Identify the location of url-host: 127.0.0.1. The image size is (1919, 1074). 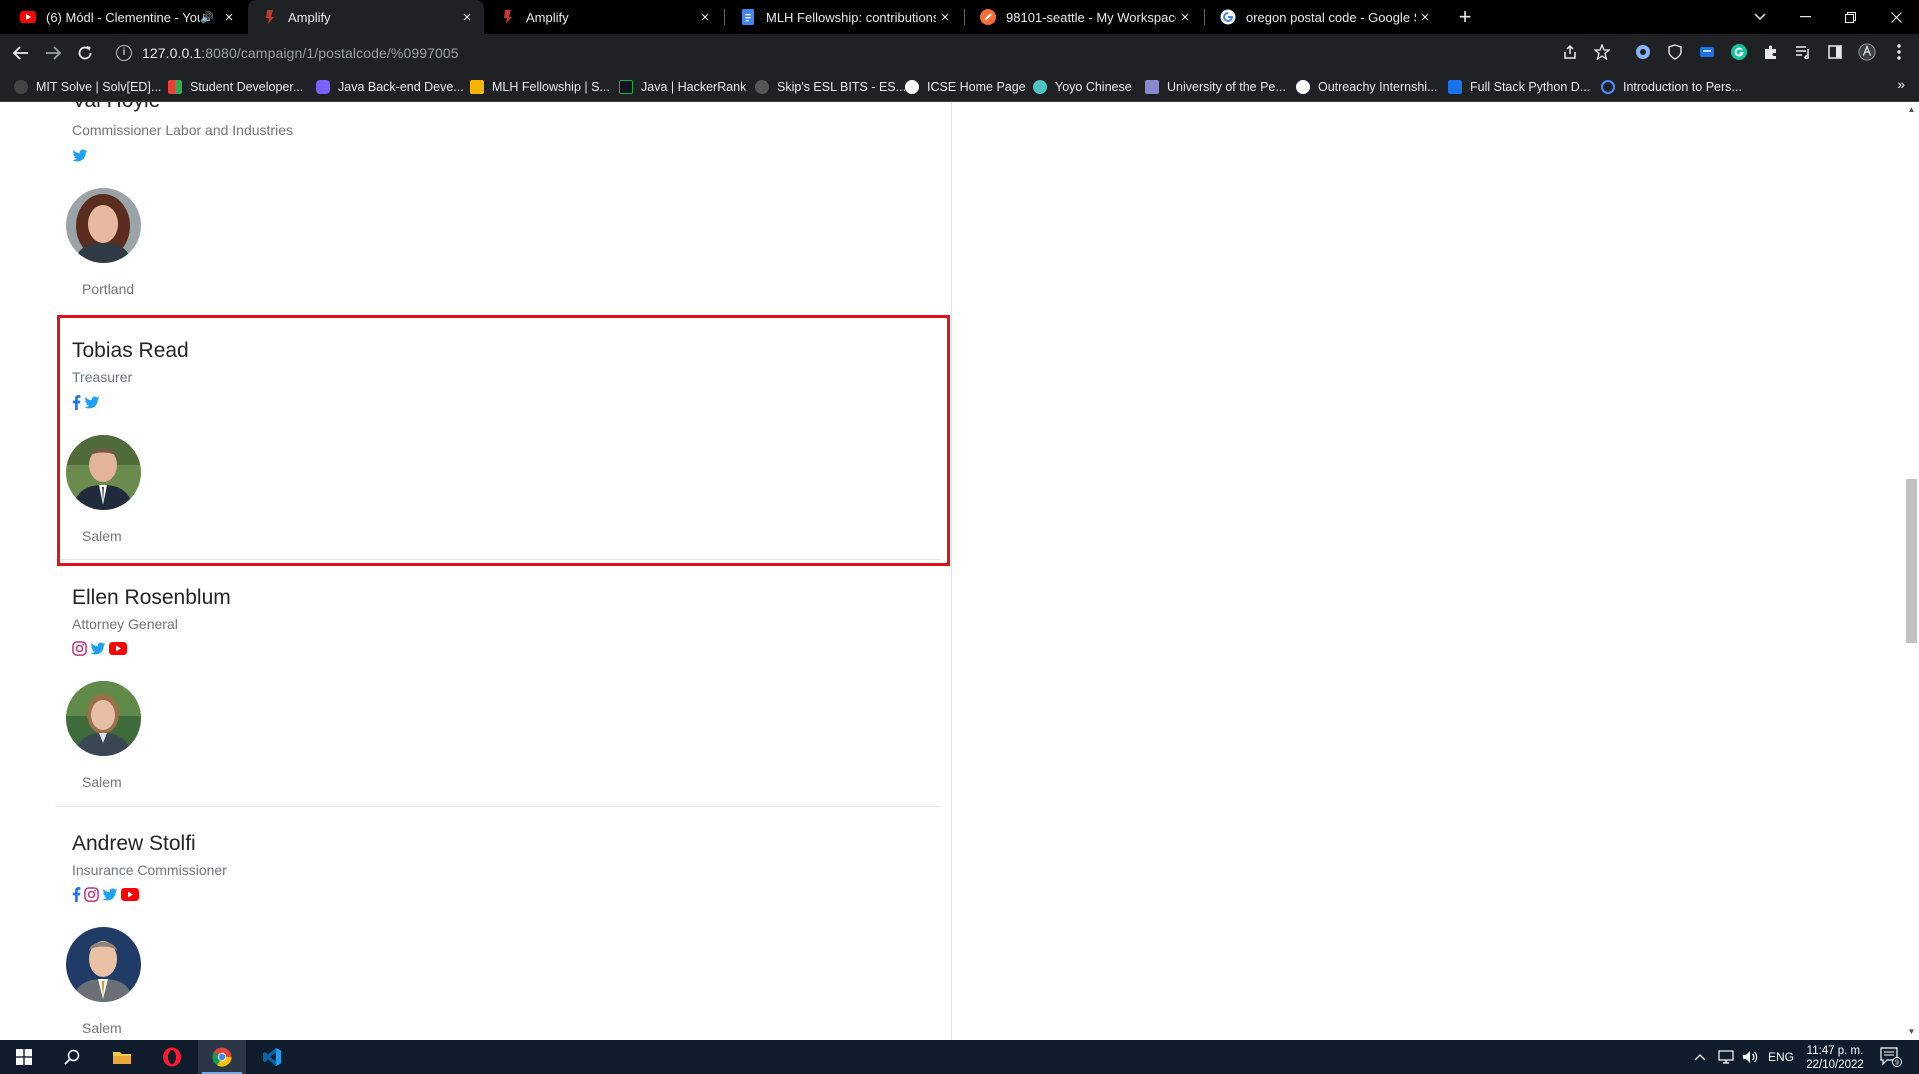
(172, 52).